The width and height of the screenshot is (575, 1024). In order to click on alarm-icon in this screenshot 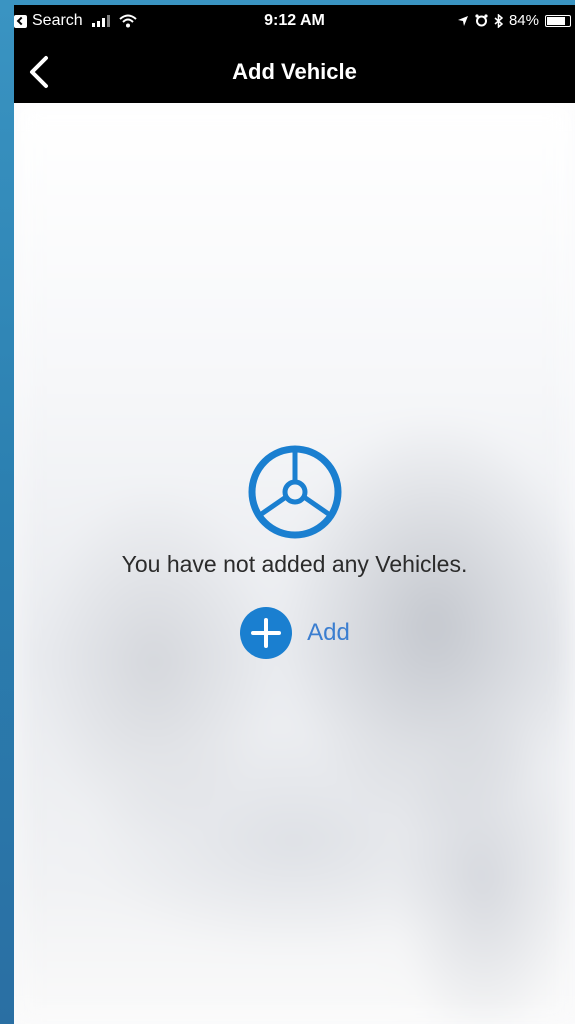, I will do `click(481, 20)`.